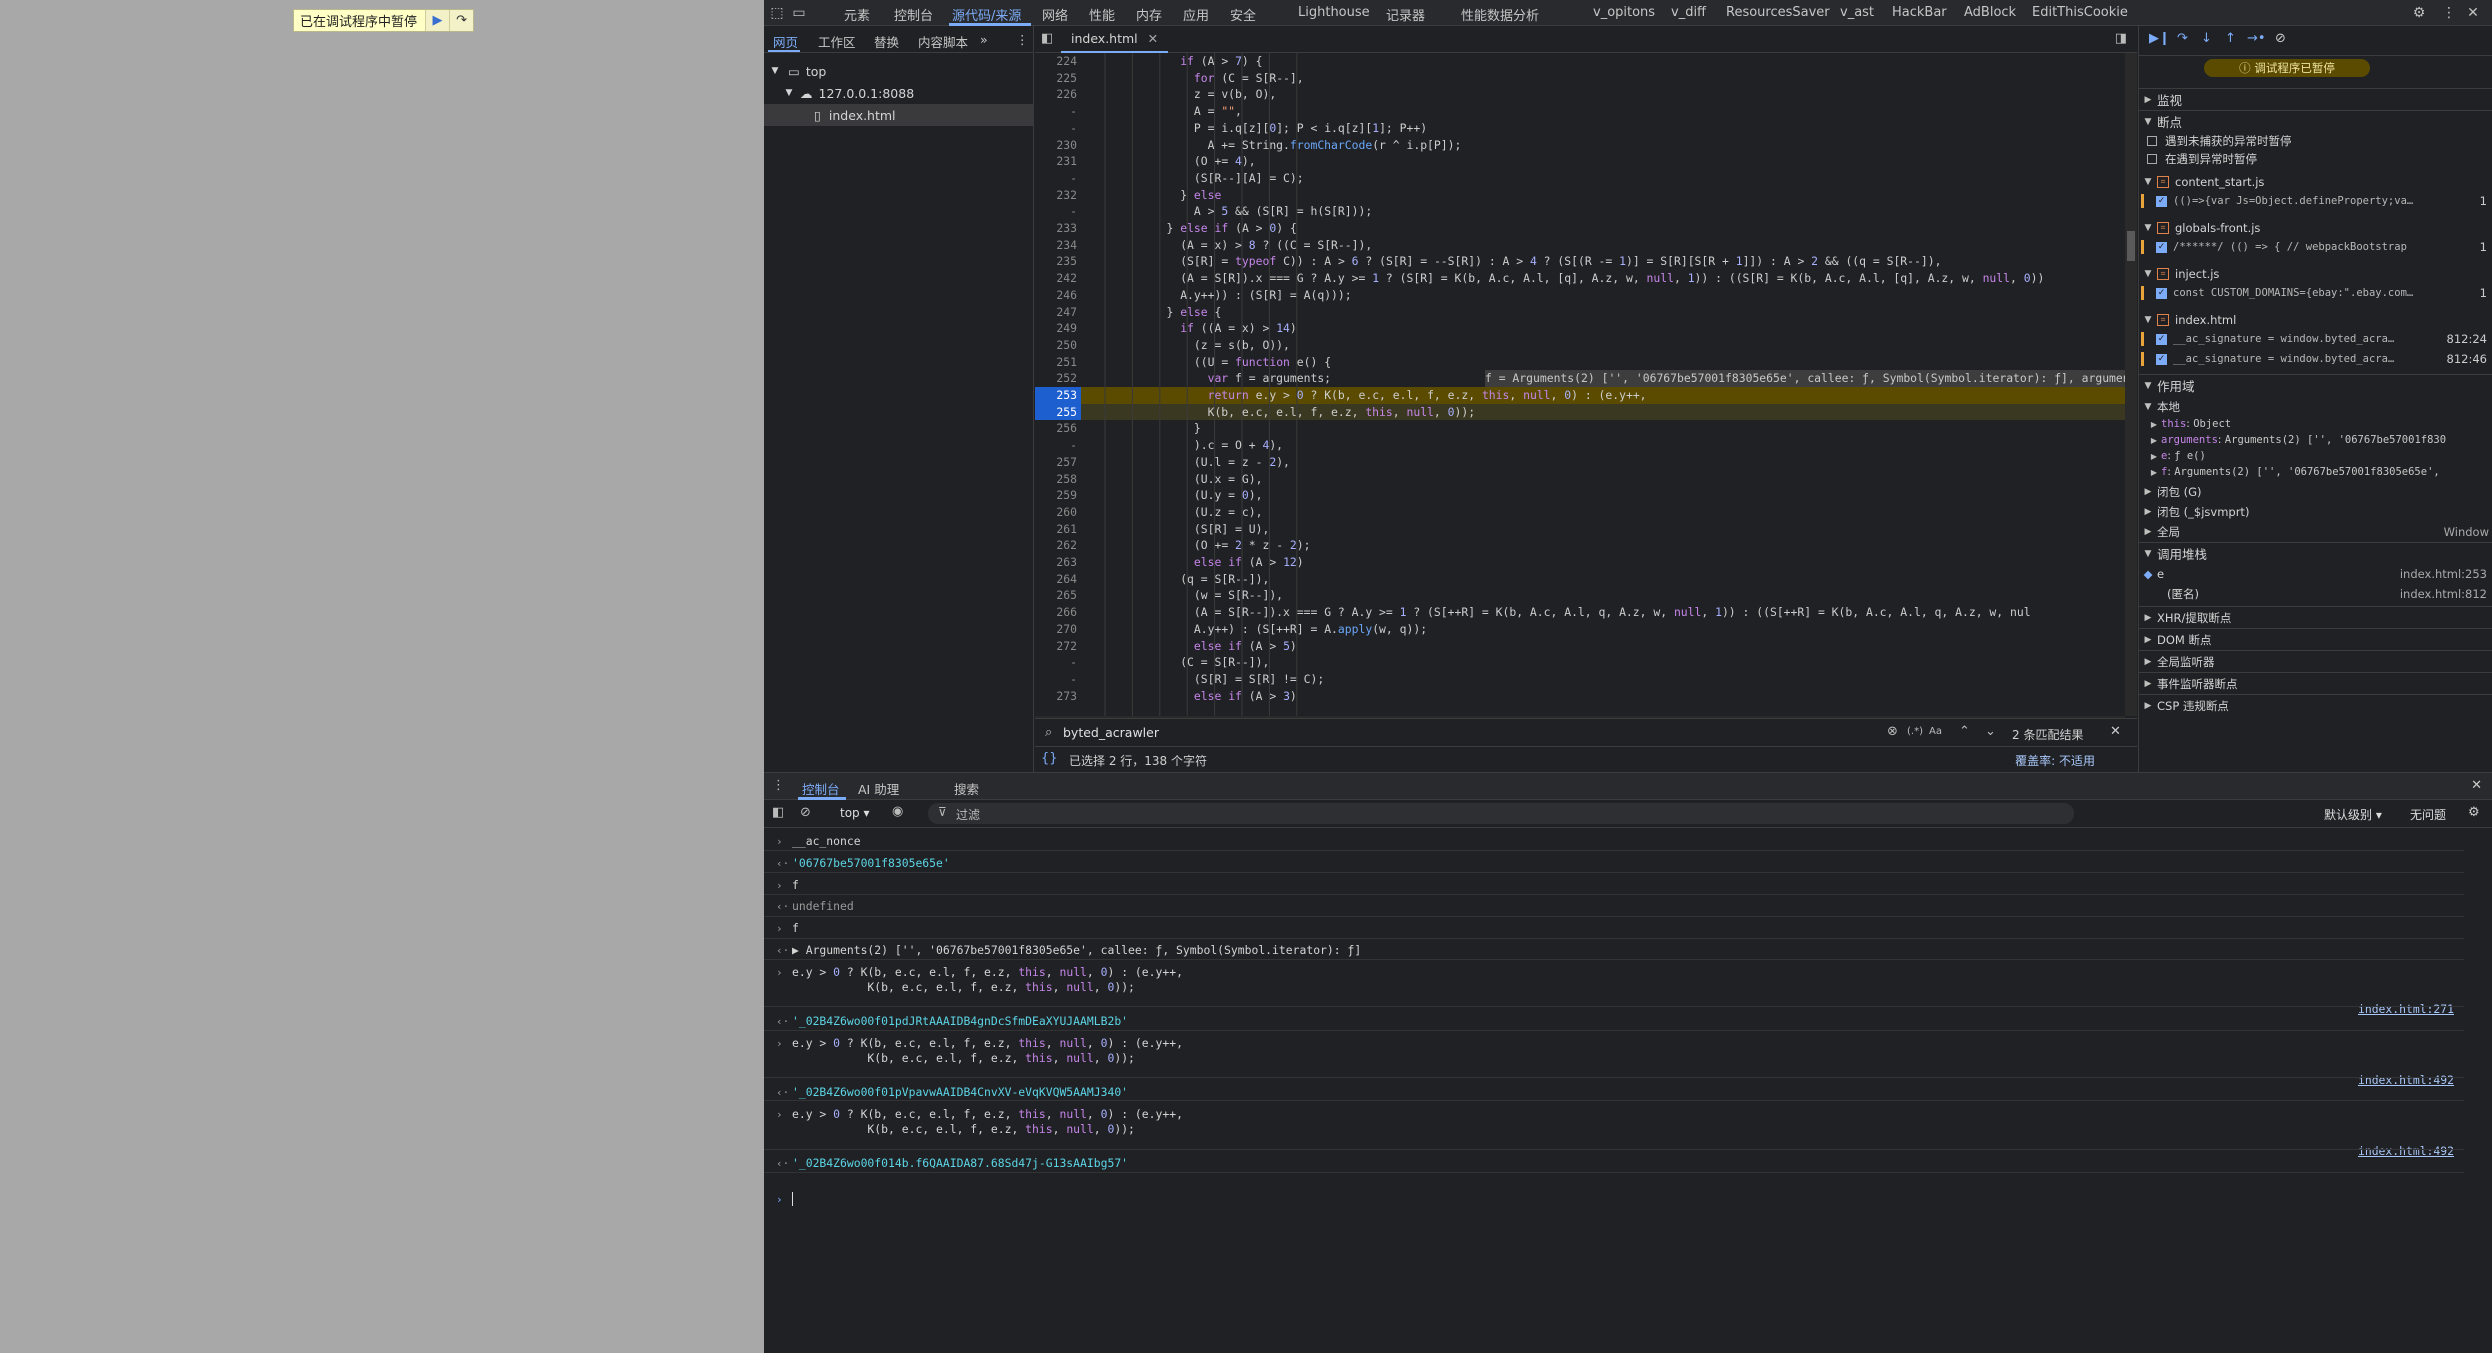 The height and width of the screenshot is (1353, 2492). Describe the element at coordinates (2115, 731) in the screenshot. I see `close-search-icon: ✕` at that location.